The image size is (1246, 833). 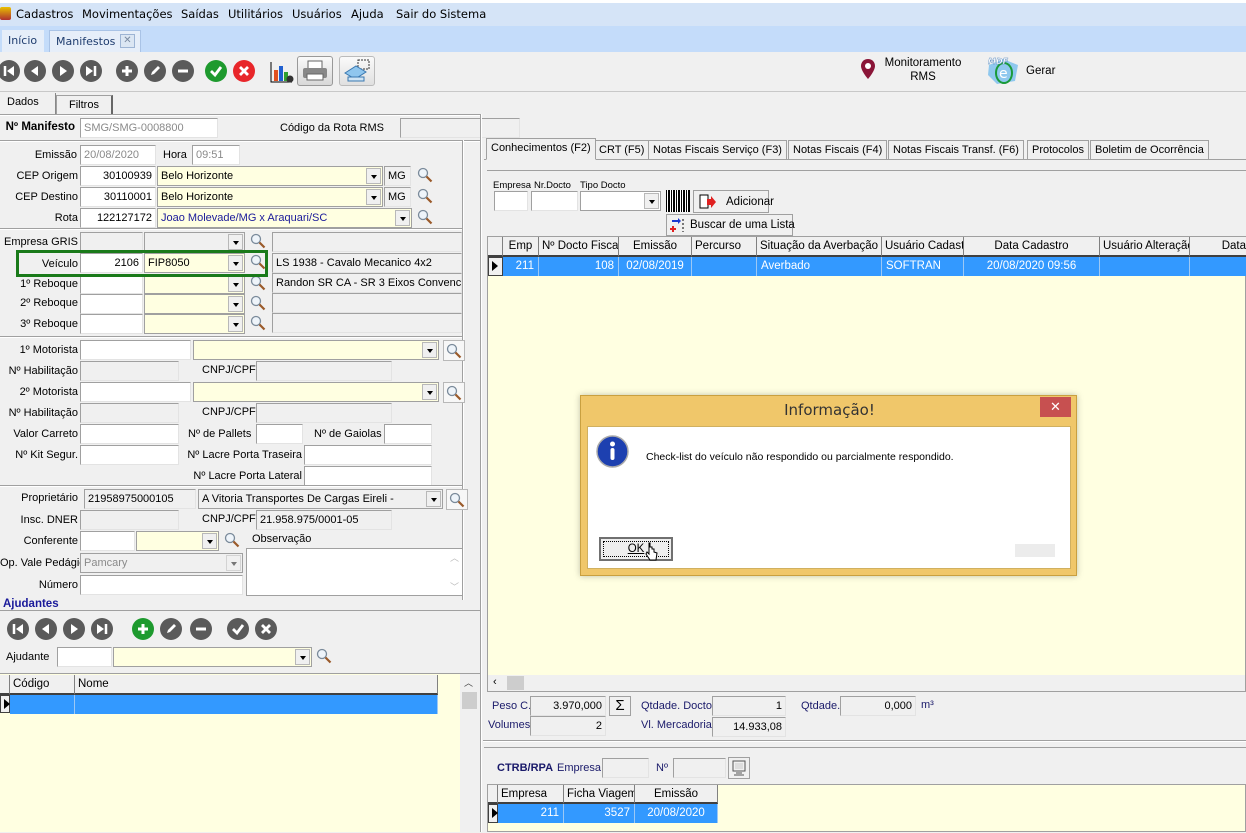 What do you see at coordinates (284, 218) in the screenshot?
I see `rota-combo: Joao Molevade/MG x Araquari/SC` at bounding box center [284, 218].